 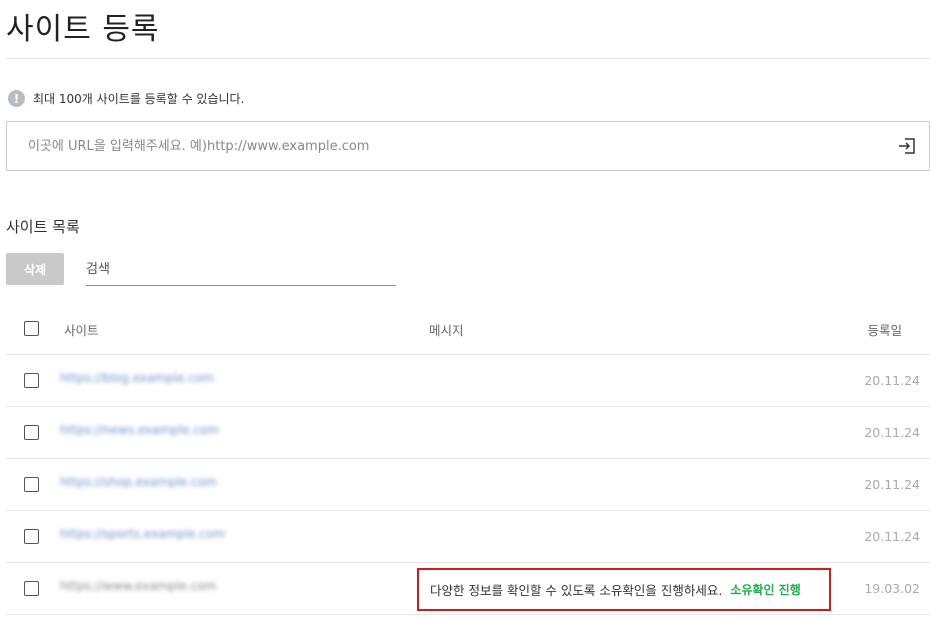 What do you see at coordinates (468, 381) in the screenshot?
I see `table-row: https://blog.example.com 20.11.24` at bounding box center [468, 381].